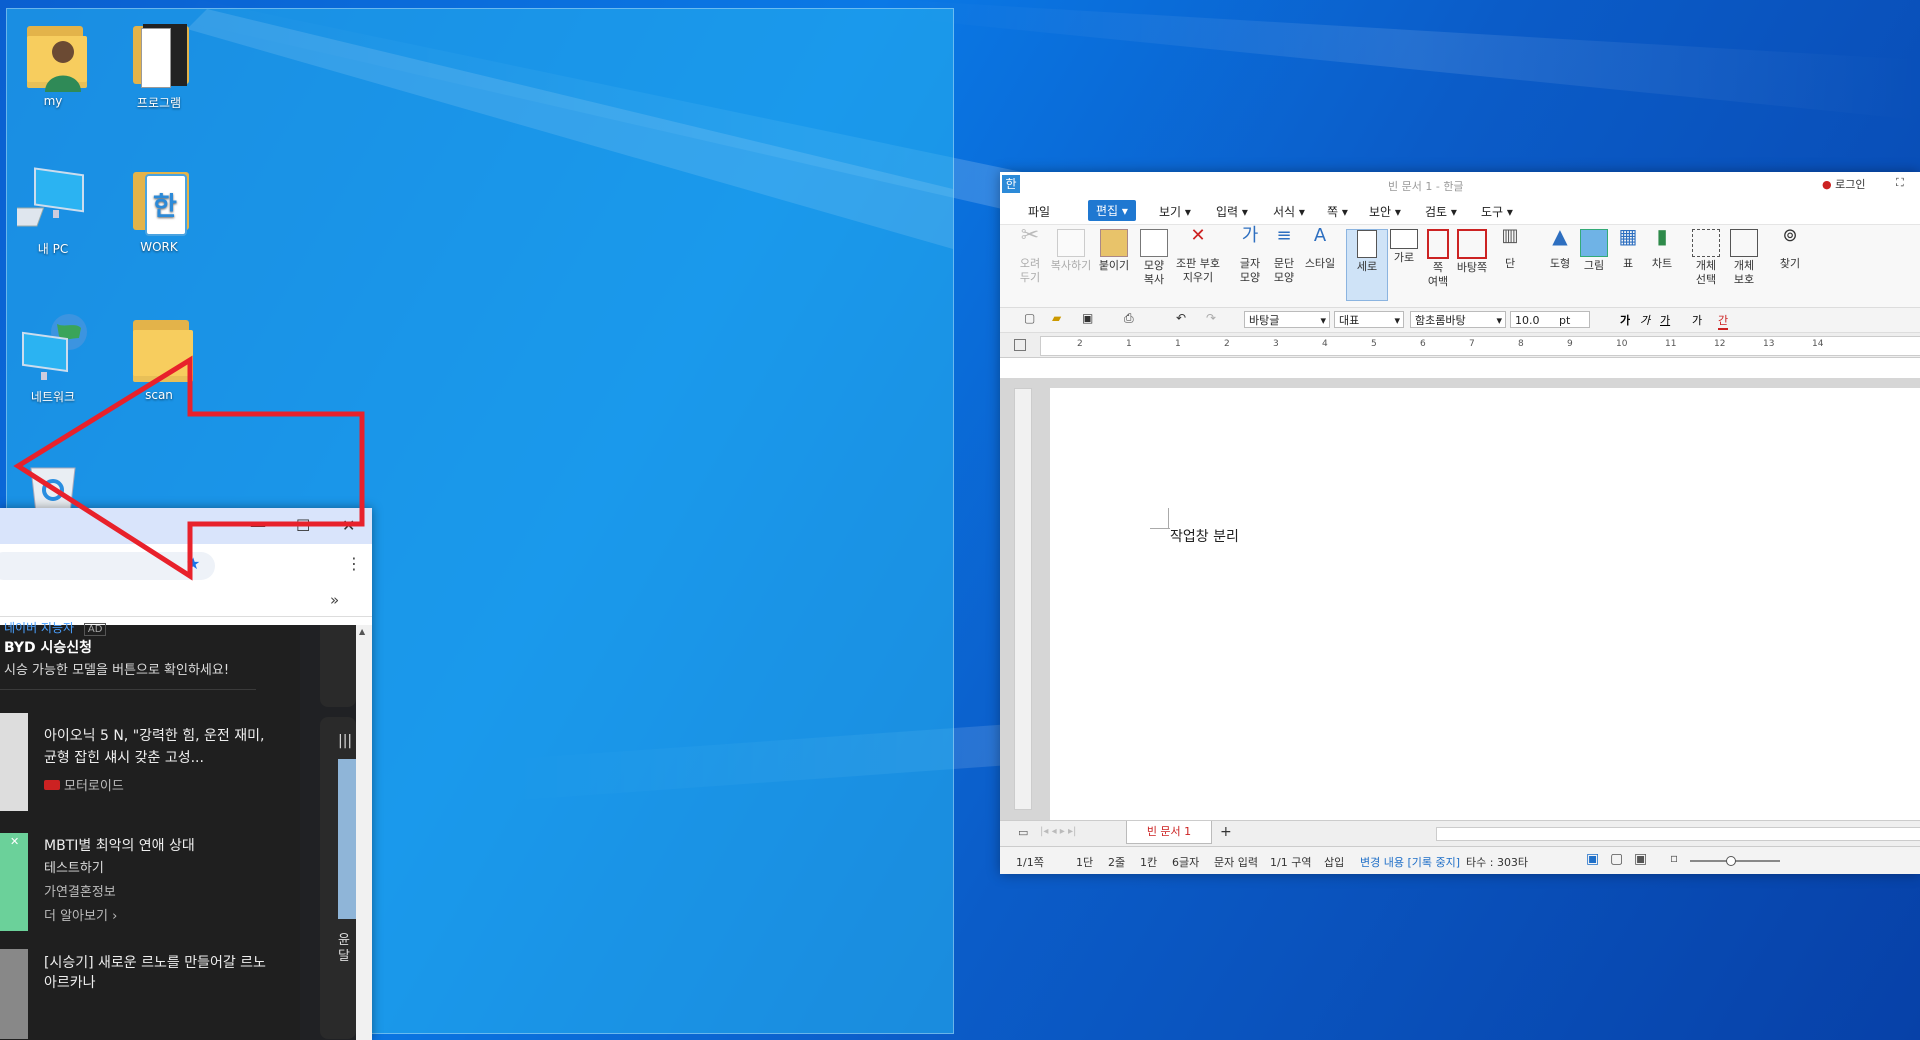 Image resolution: width=1920 pixels, height=1040 pixels. Describe the element at coordinates (1410, 862) in the screenshot. I see `status-track-changes: 변경 내용 [기록 중지]` at that location.